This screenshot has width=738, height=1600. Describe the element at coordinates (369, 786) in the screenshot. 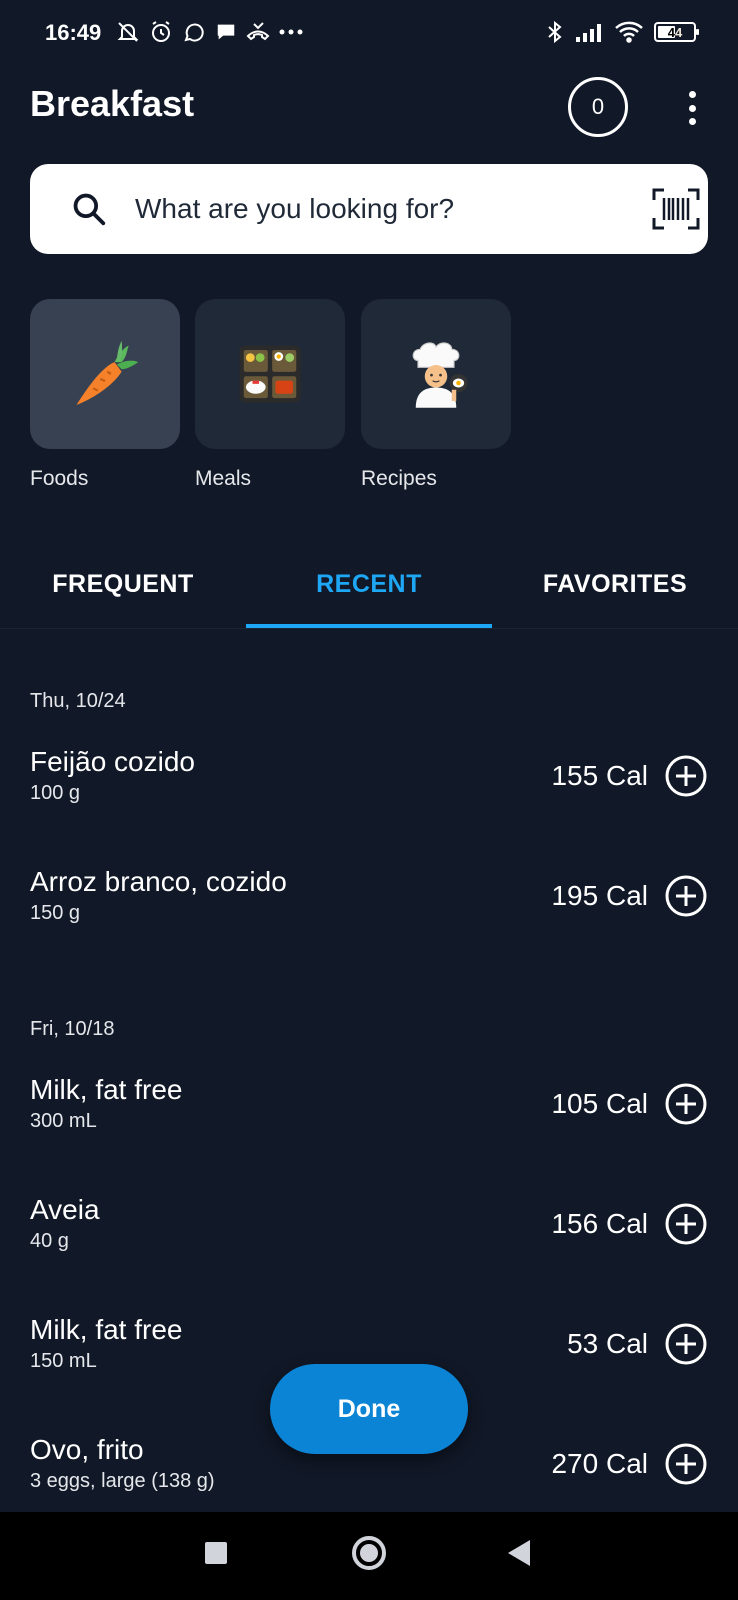

I see `food-item-row: Feijão cozido 100 g 155 Cal` at that location.